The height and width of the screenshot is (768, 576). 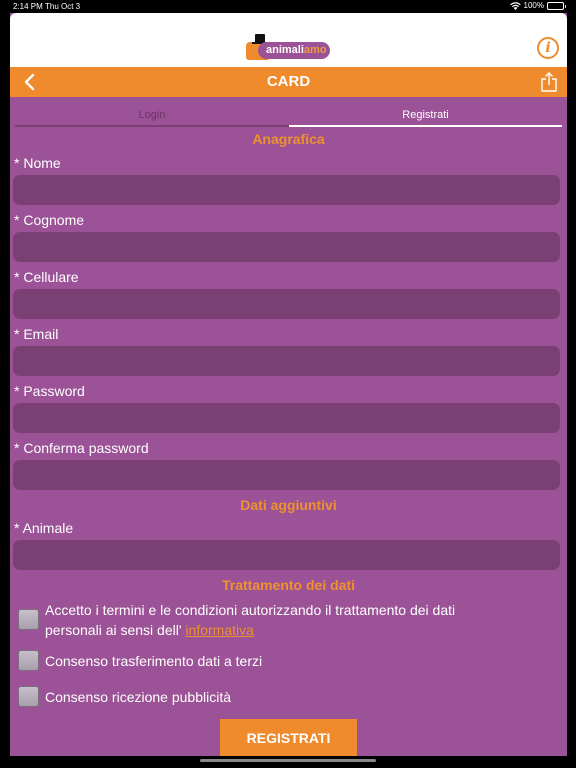 I want to click on tab-bar: Login Registrati, so click(x=288, y=116).